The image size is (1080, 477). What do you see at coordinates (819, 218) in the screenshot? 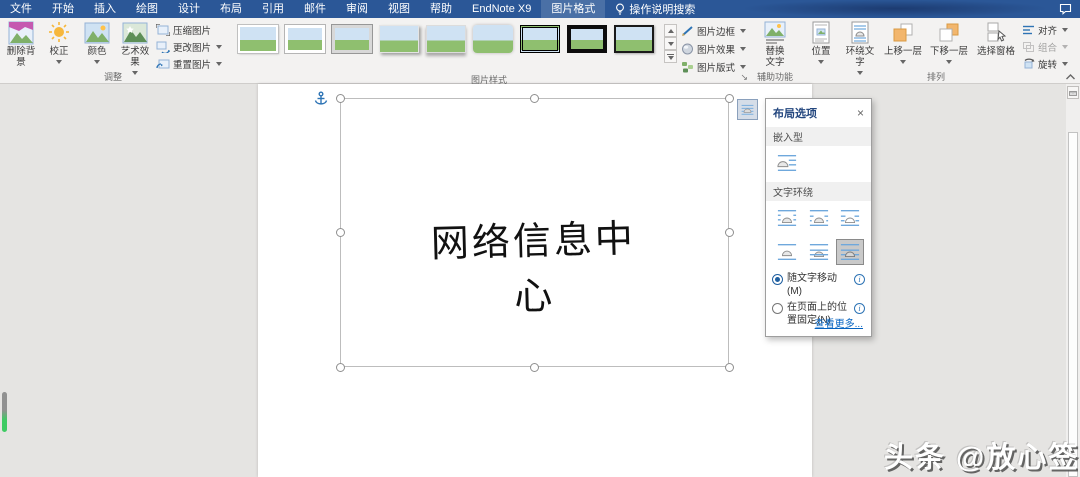
I see `wrap-option-tight` at bounding box center [819, 218].